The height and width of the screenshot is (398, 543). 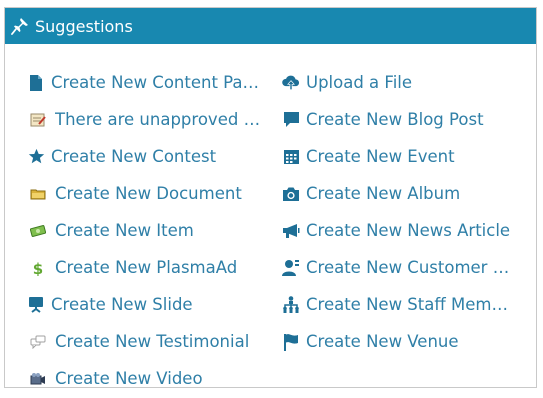 What do you see at coordinates (20, 26) in the screenshot?
I see `pushpin-icon` at bounding box center [20, 26].